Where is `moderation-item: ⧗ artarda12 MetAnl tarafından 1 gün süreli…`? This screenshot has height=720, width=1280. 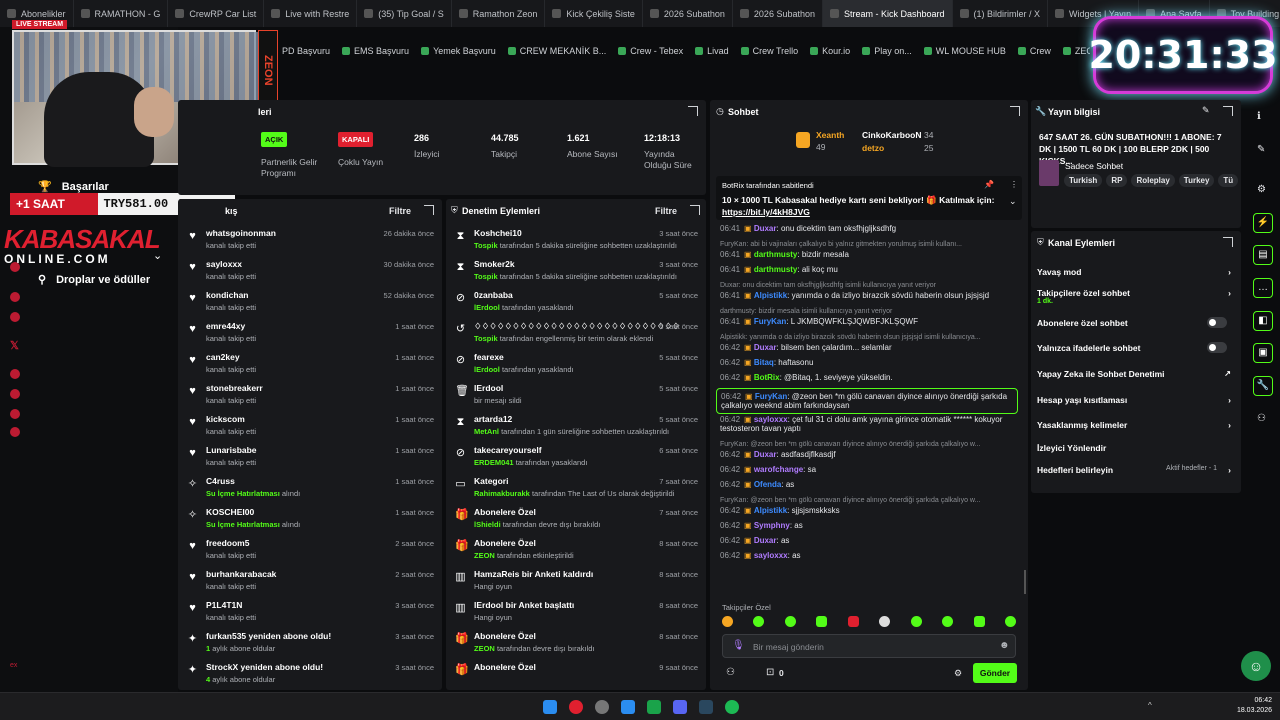 moderation-item: ⧗ artarda12 MetAnl tarafından 1 gün süreli… is located at coordinates (576, 426).